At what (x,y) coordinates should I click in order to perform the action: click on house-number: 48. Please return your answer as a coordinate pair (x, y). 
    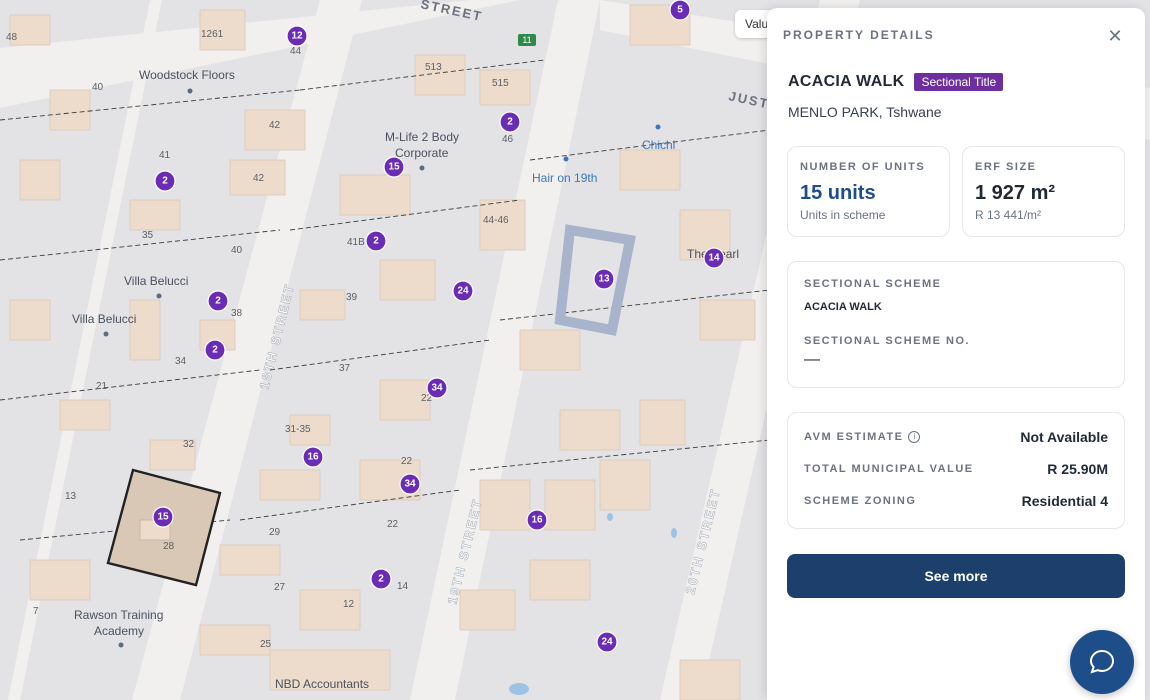
    Looking at the image, I should click on (12, 37).